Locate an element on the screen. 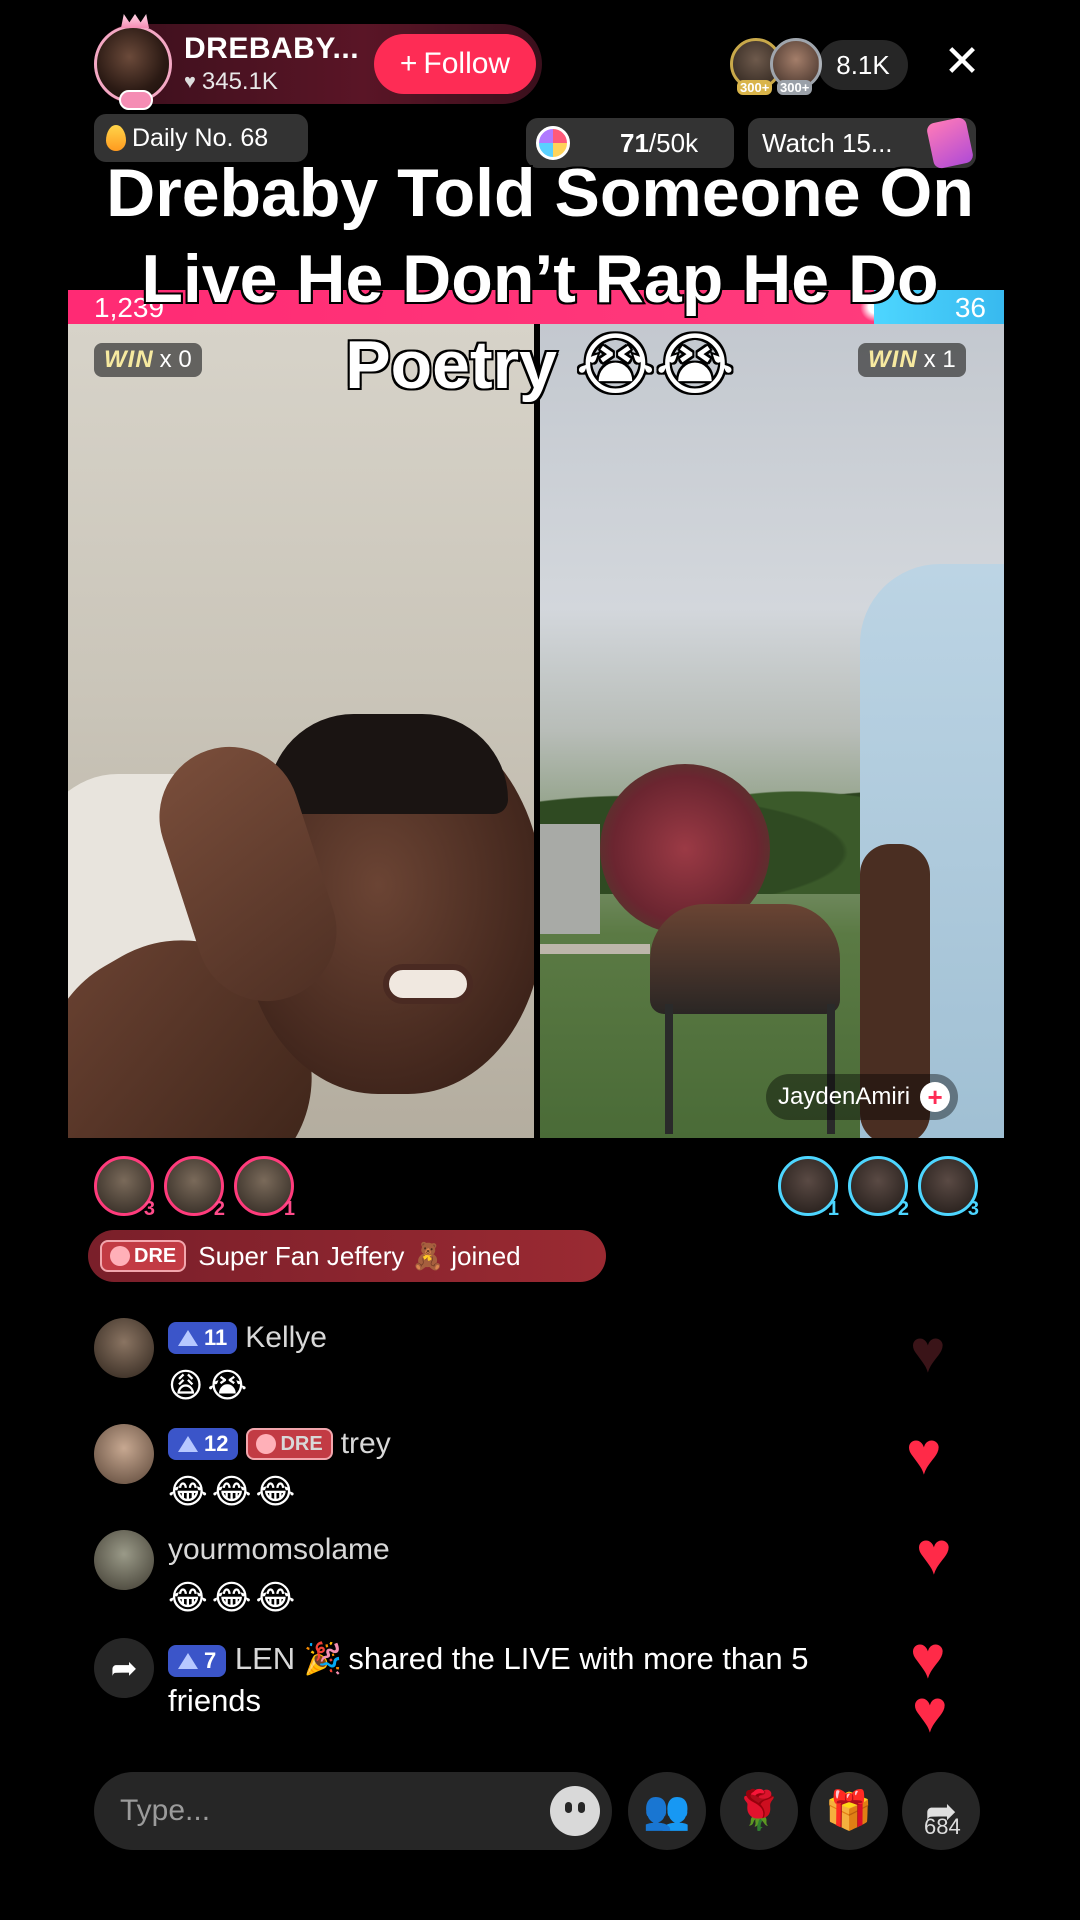 This screenshot has height=1920, width=1080. plus-icon: + is located at coordinates (408, 63).